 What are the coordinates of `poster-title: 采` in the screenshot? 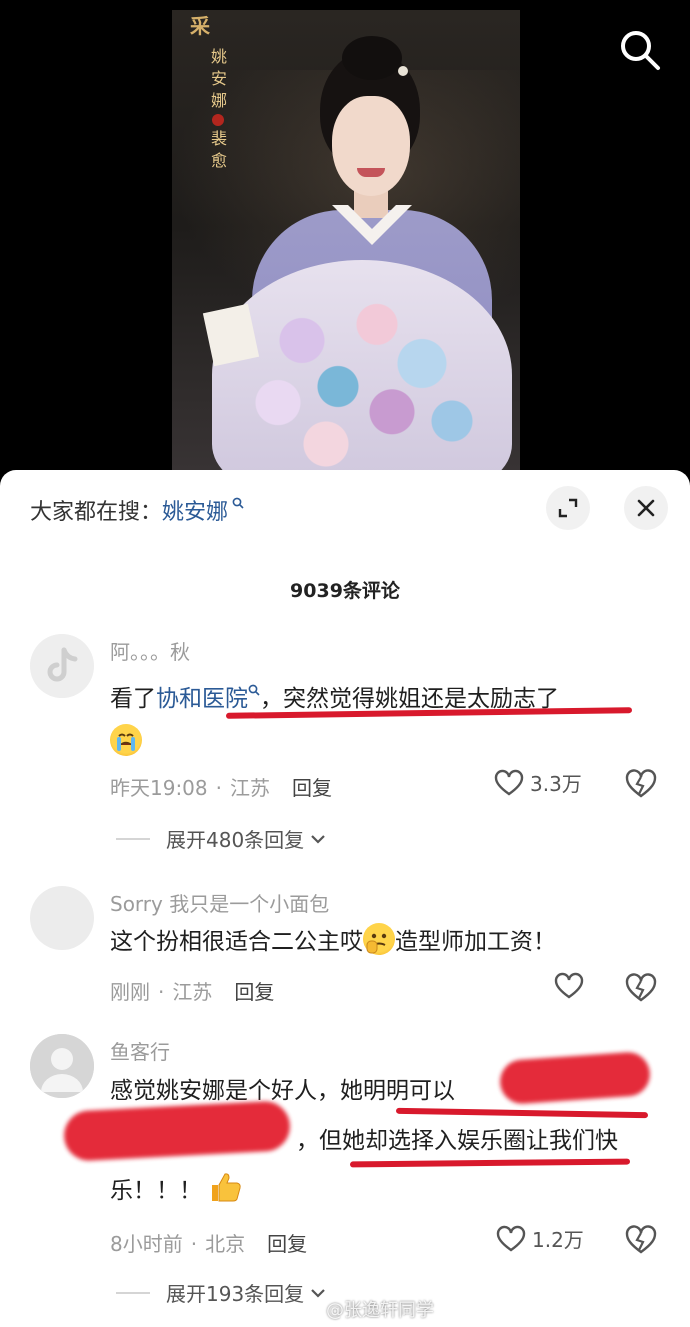 It's located at (200, 26).